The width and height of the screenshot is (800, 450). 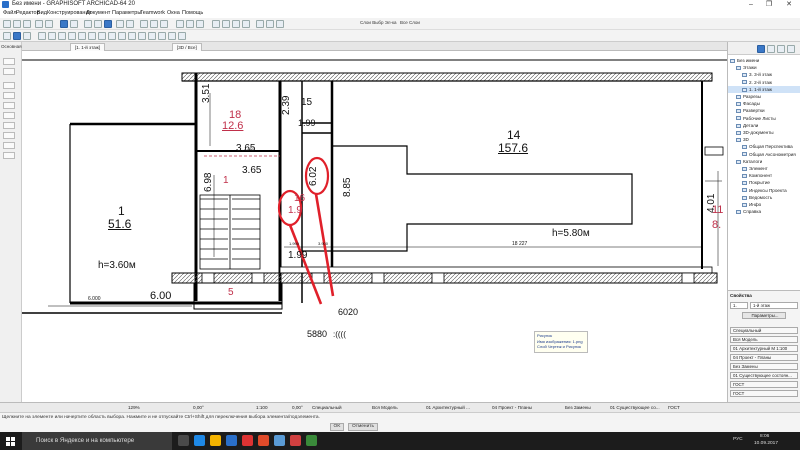 What do you see at coordinates (134, 407) in the screenshot?
I see `zoom-level: 129%` at bounding box center [134, 407].